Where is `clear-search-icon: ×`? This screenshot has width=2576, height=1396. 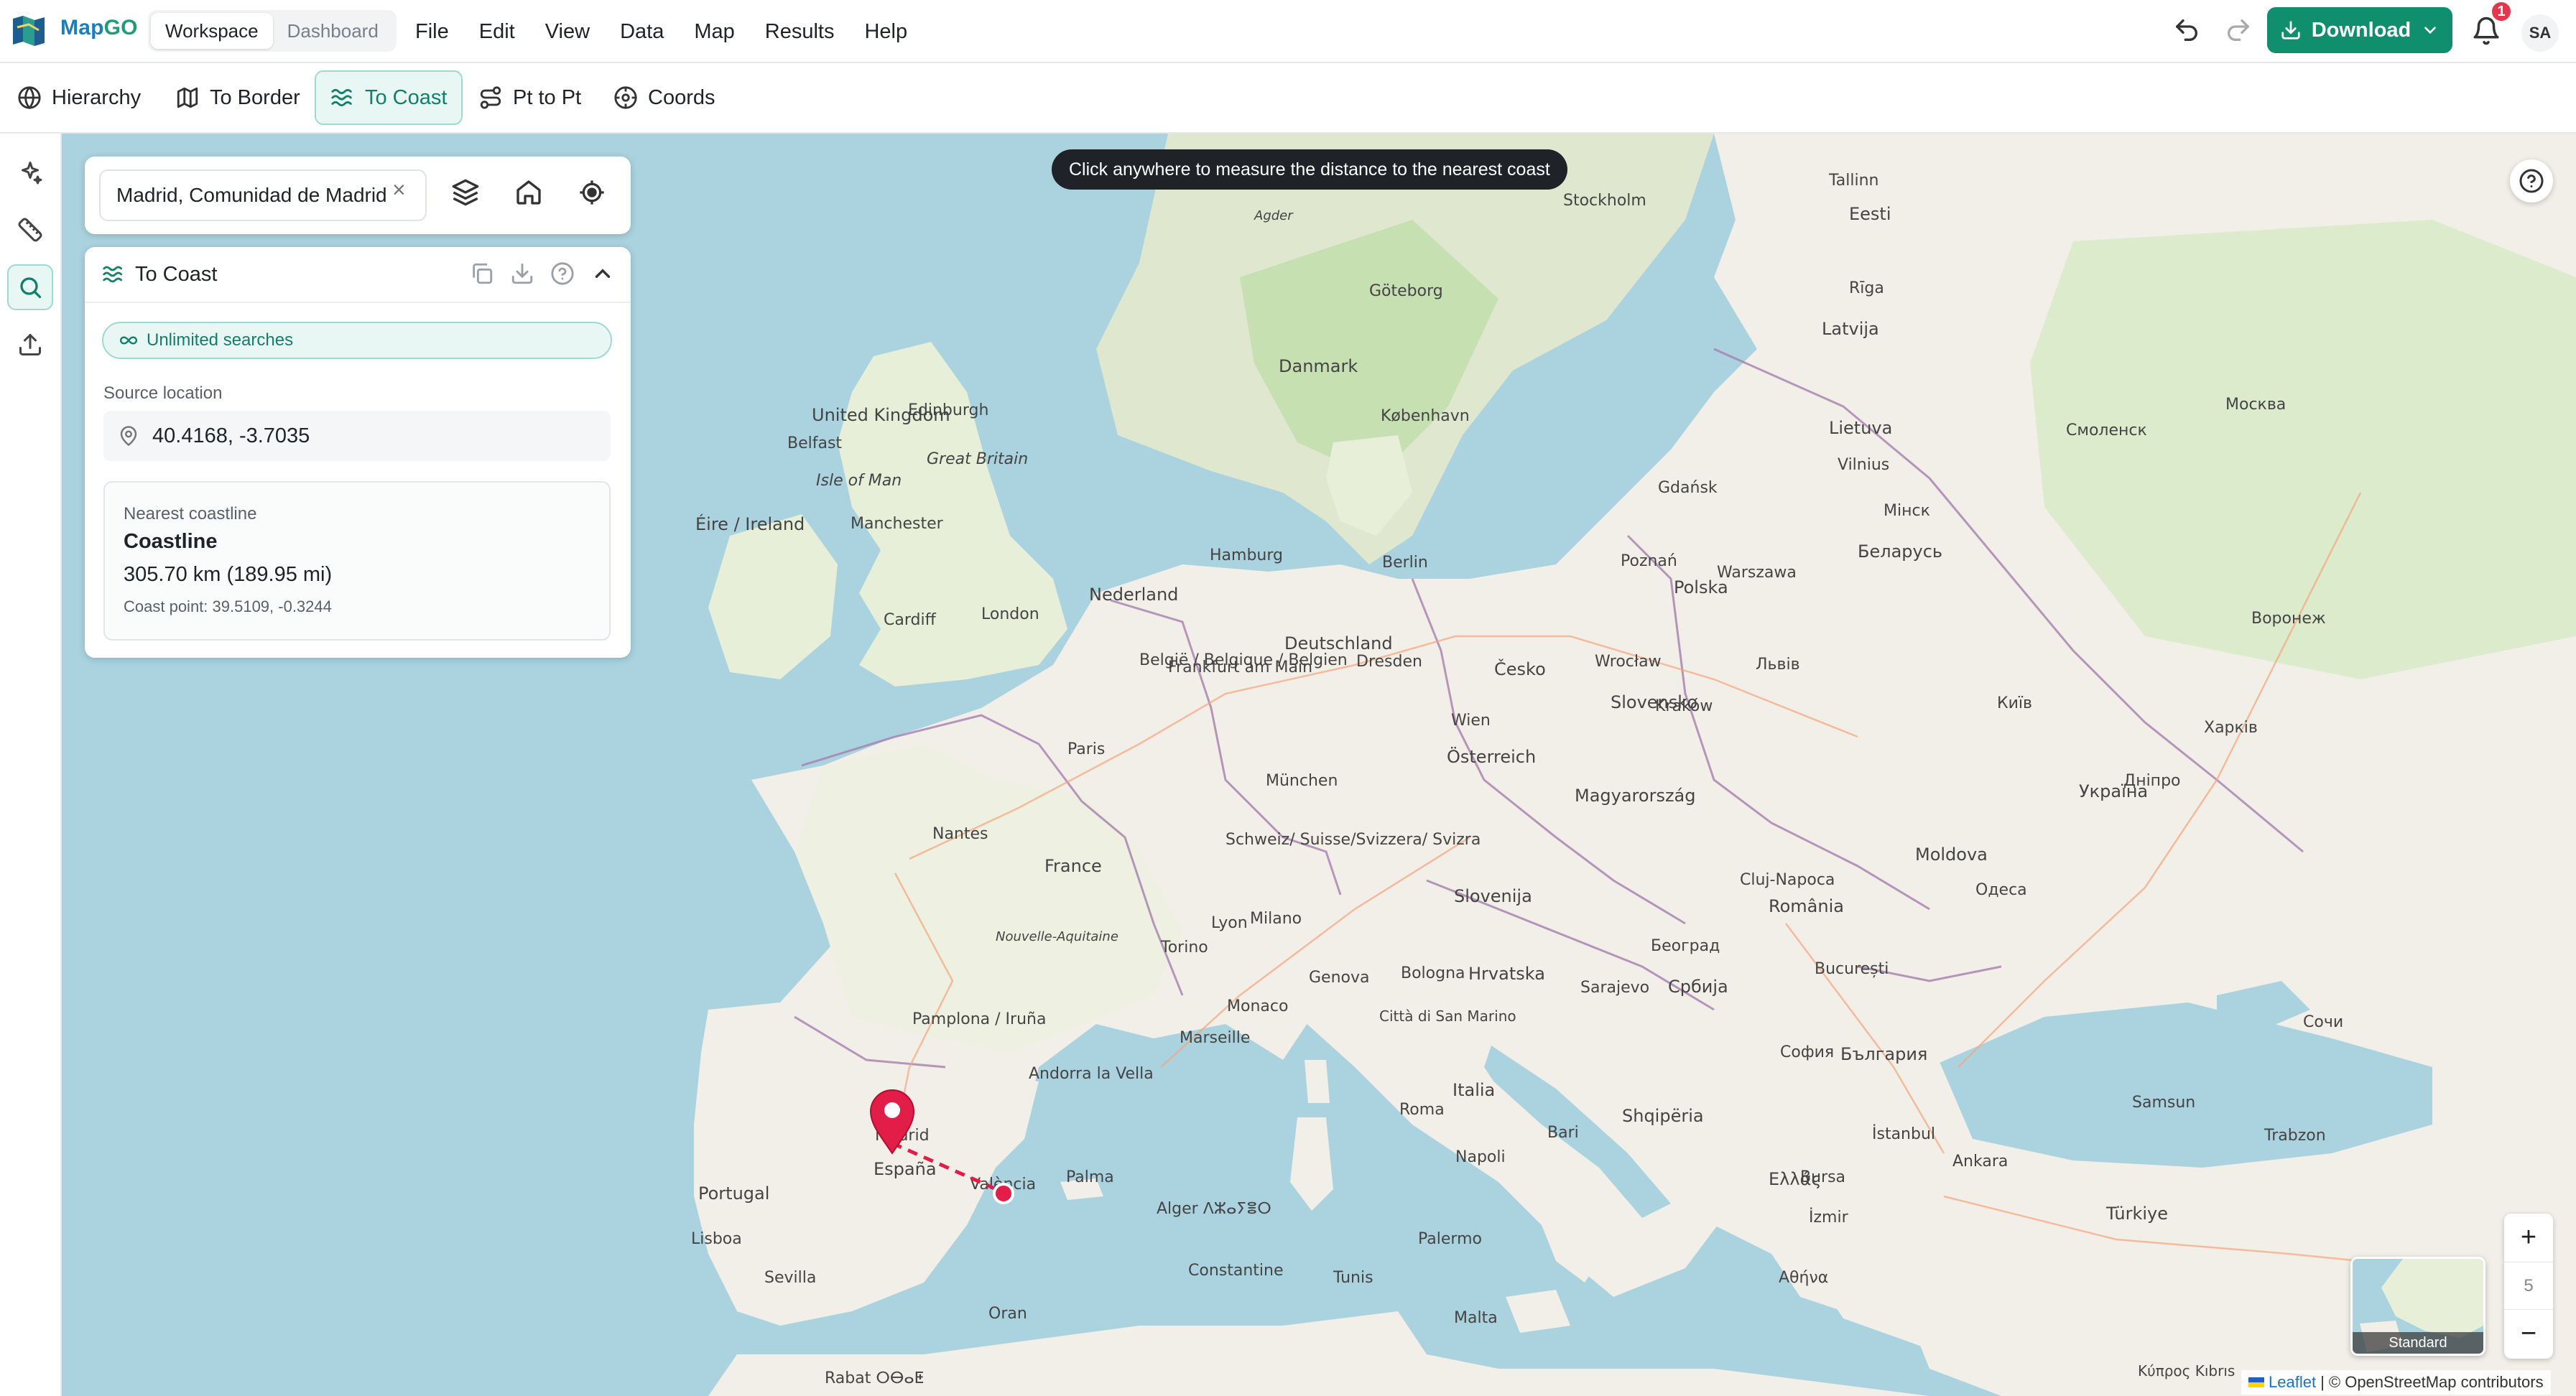
clear-search-icon: × is located at coordinates (399, 190).